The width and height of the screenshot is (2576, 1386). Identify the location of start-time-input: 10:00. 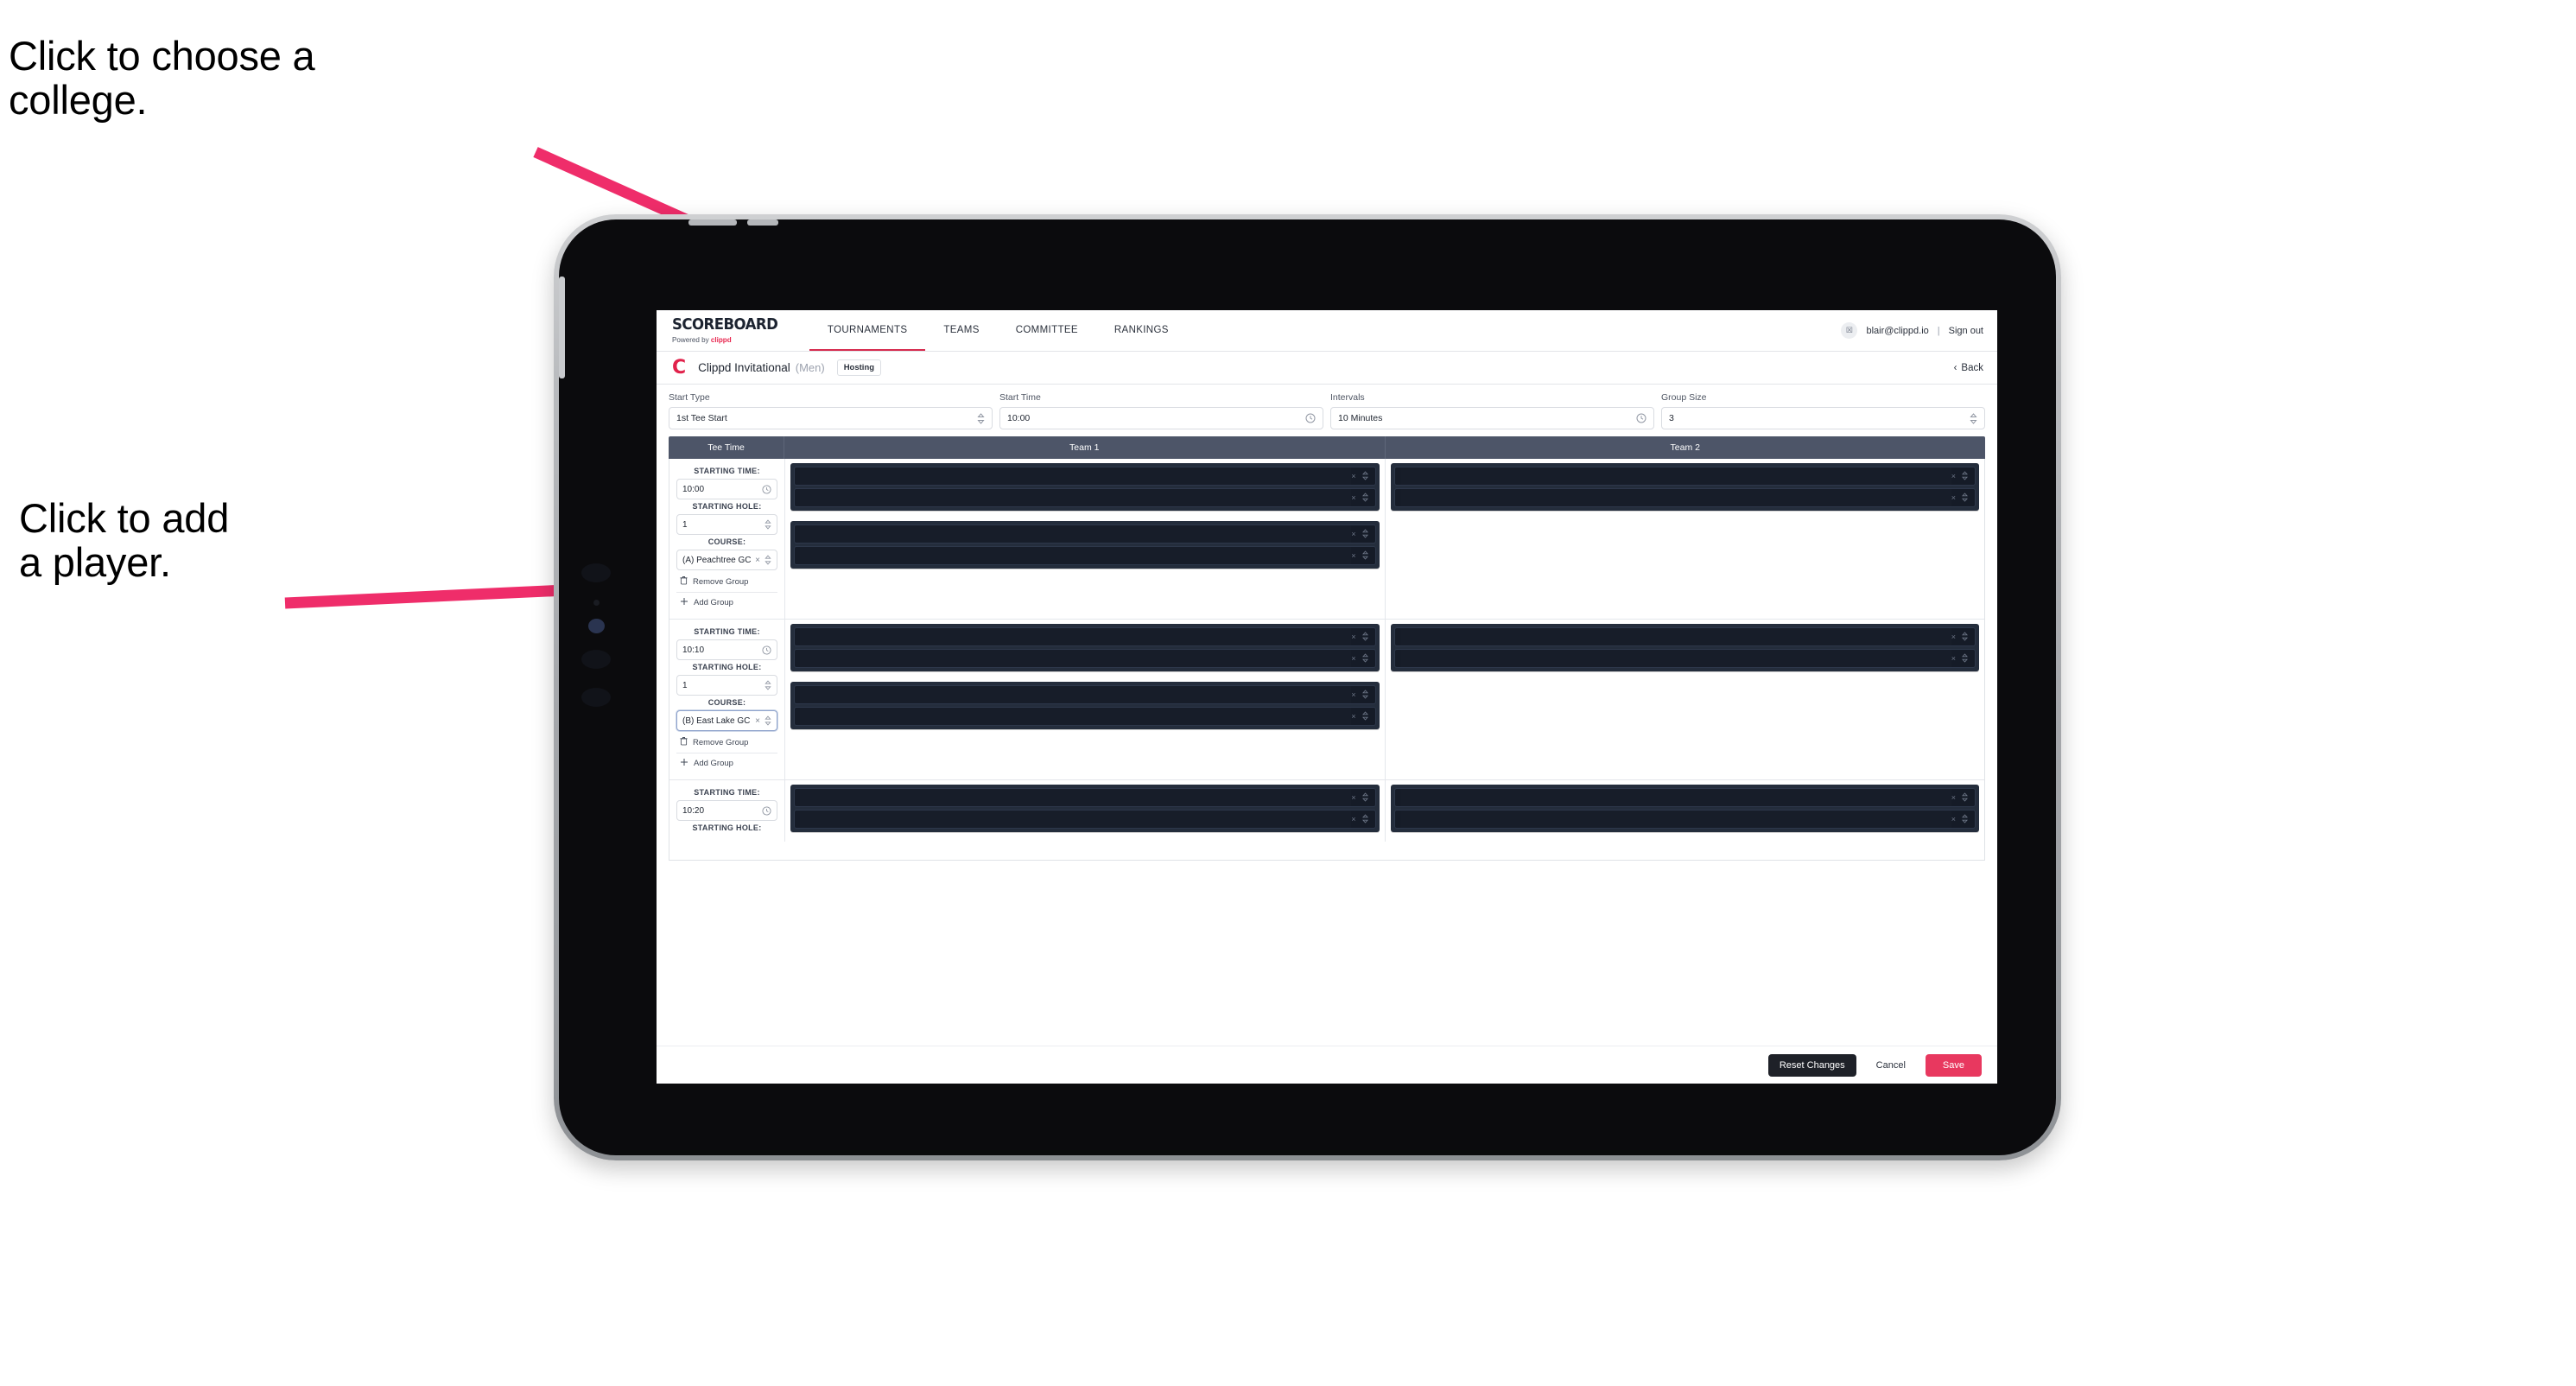
(1161, 418).